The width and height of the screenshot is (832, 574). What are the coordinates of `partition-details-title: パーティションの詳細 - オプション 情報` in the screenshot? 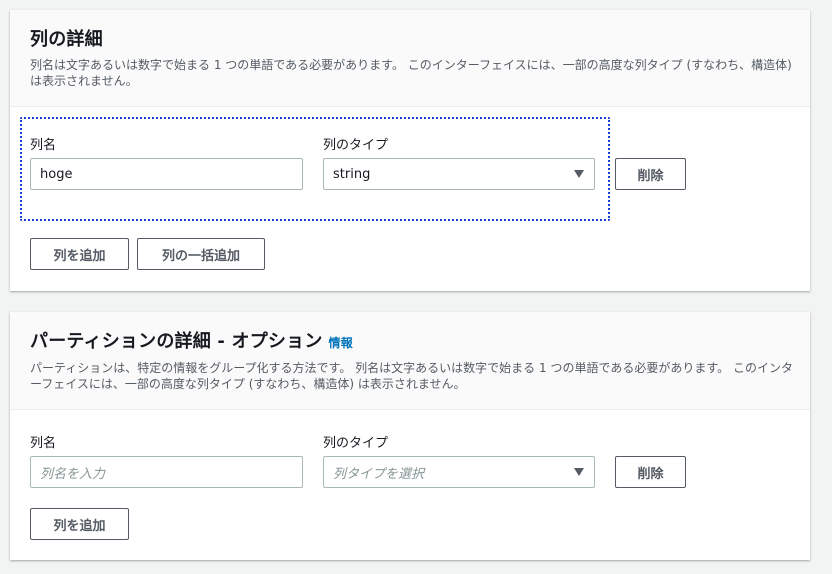 It's located at (410, 342).